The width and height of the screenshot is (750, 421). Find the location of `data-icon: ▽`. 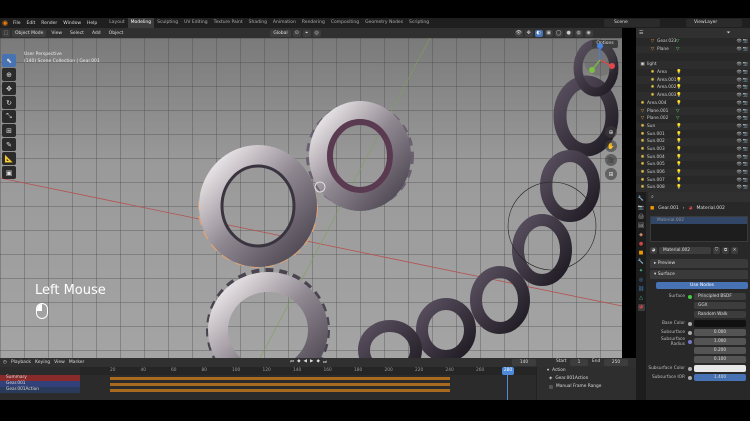

data-icon: ▽ is located at coordinates (677, 111).